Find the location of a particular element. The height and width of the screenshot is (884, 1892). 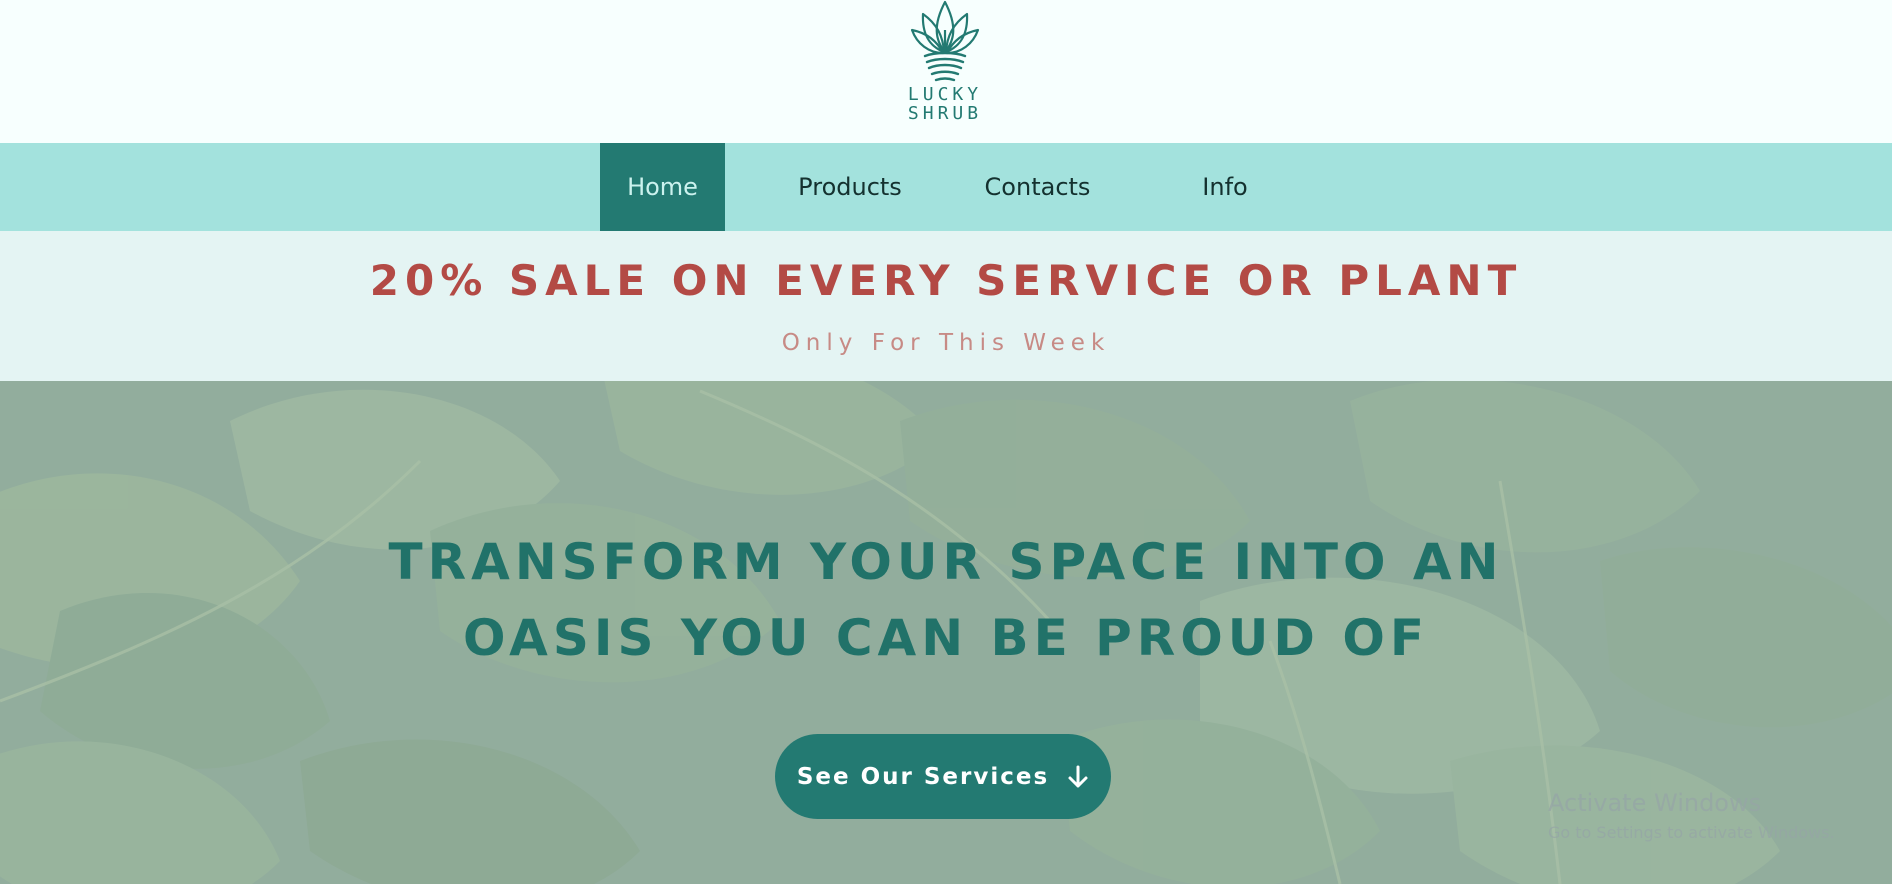

nav-item-info: Info is located at coordinates (1225, 187).